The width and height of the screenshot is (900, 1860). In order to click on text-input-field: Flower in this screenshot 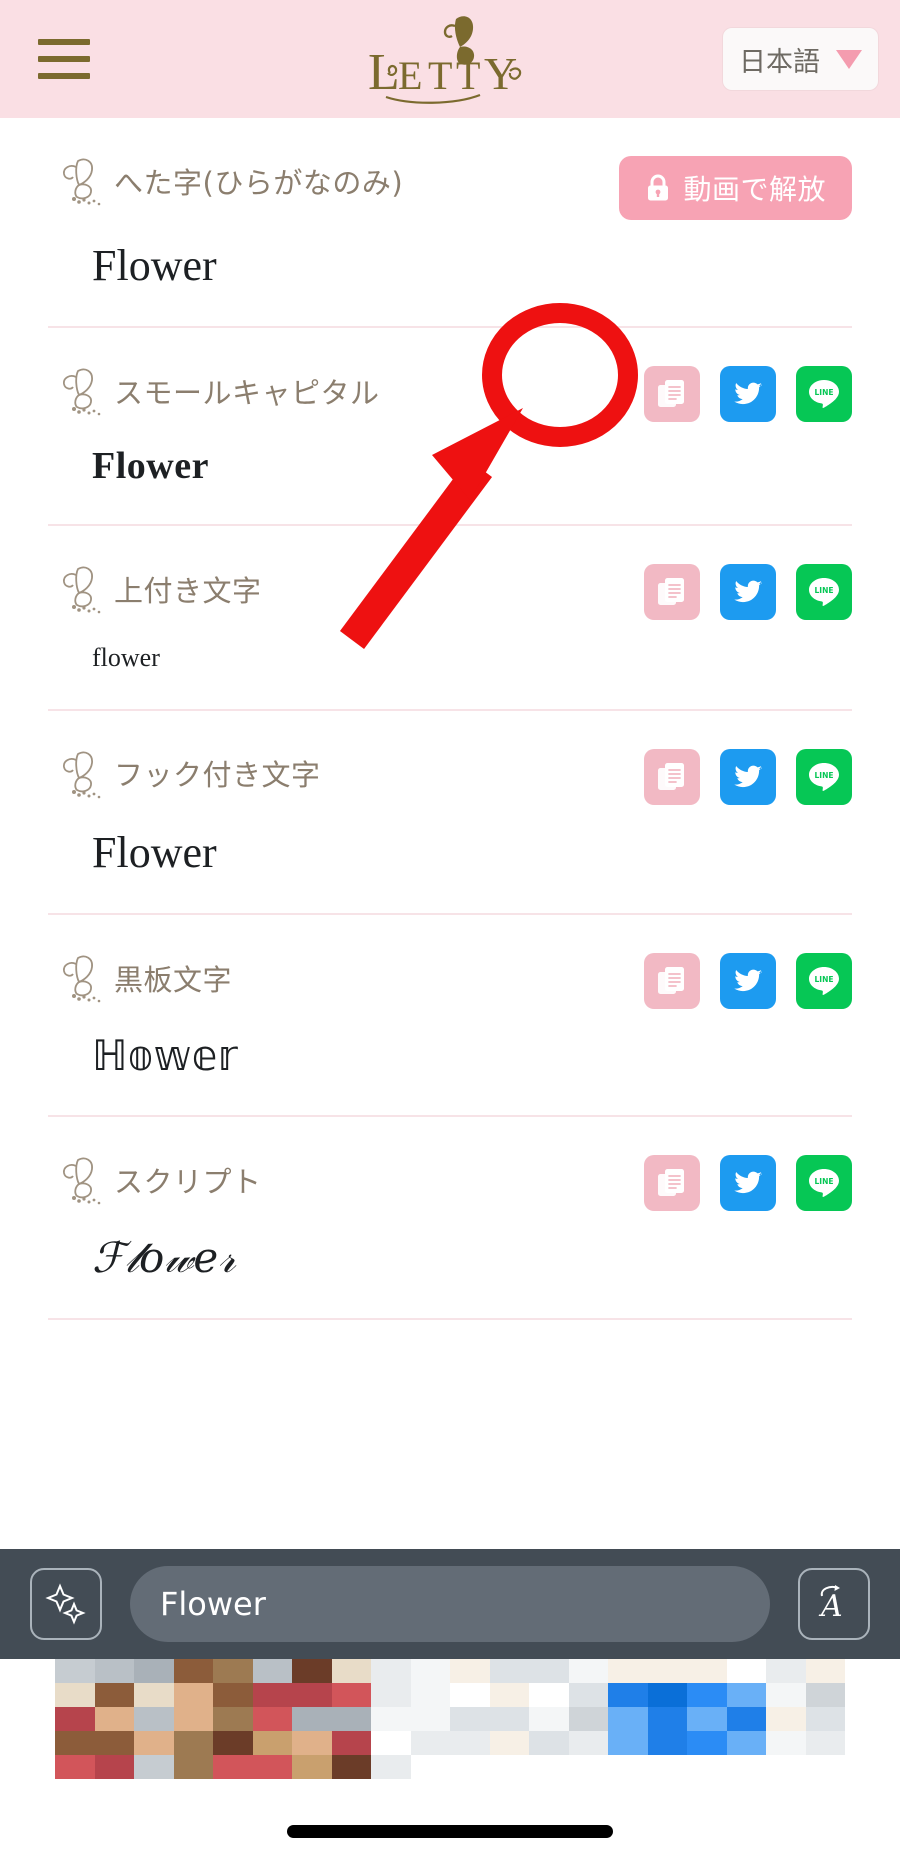, I will do `click(450, 1604)`.